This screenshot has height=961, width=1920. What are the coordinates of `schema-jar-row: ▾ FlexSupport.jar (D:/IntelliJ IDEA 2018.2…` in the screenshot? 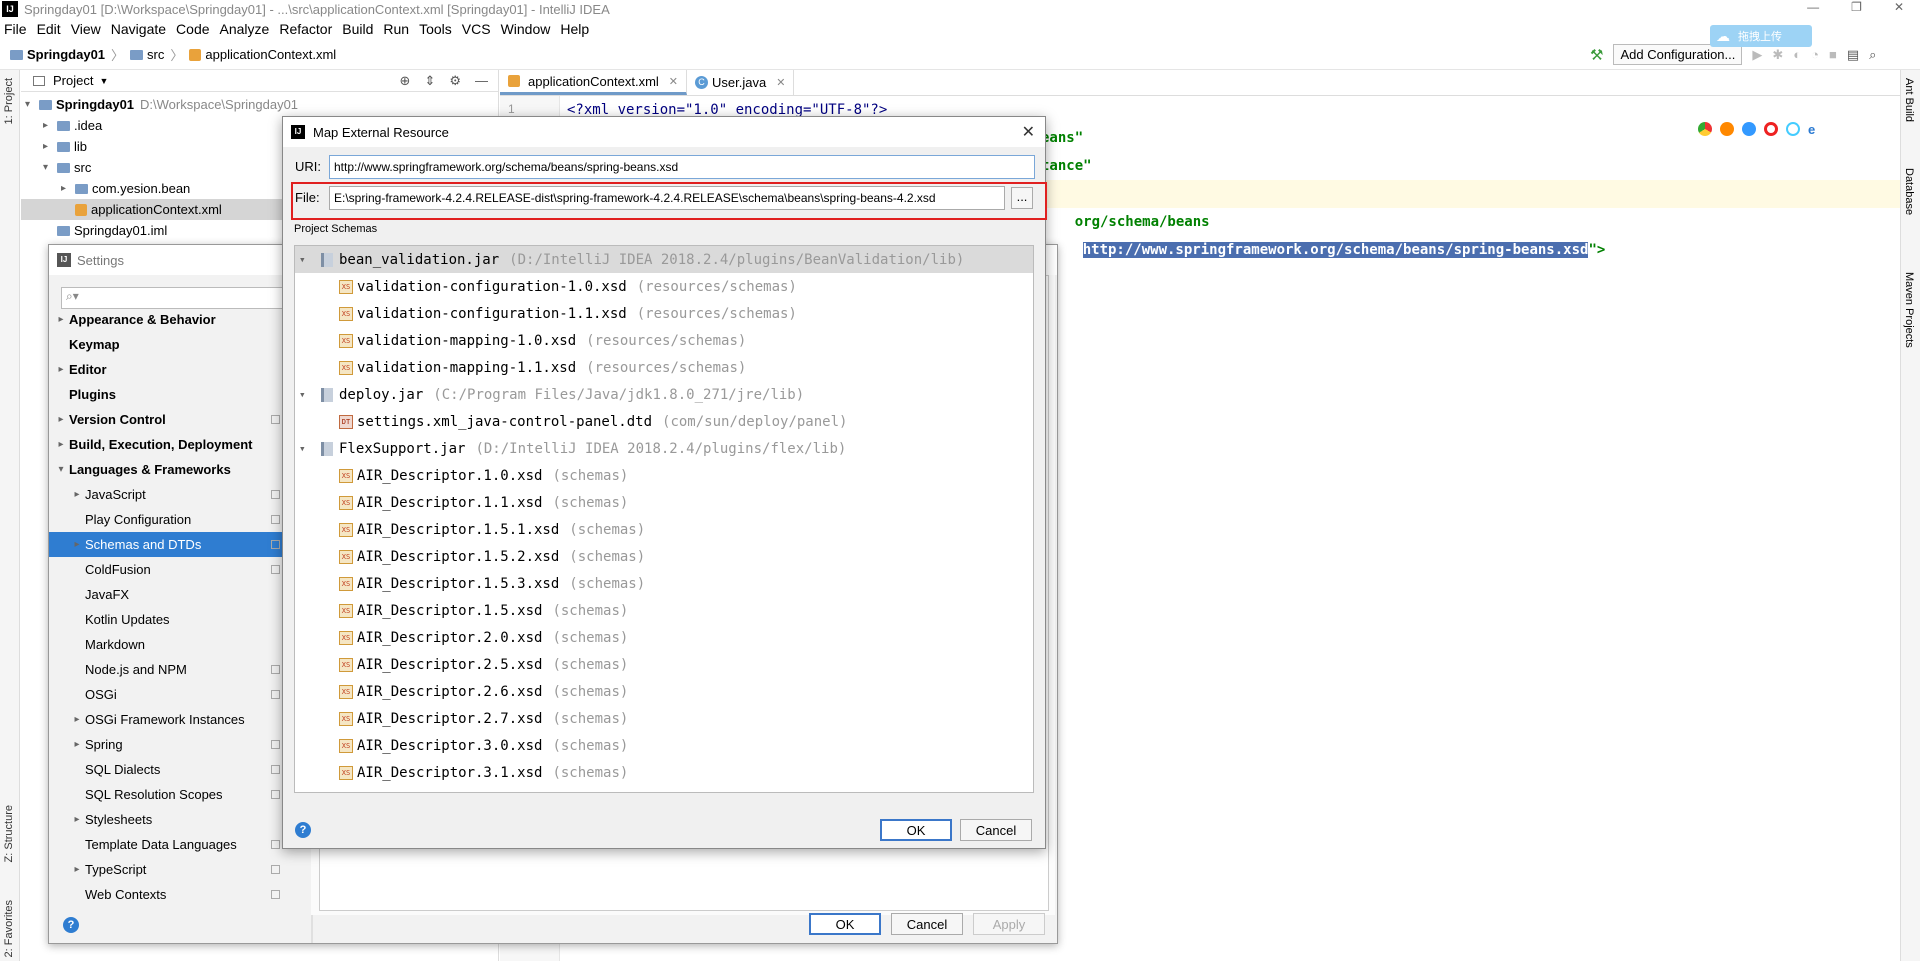 It's located at (664, 448).